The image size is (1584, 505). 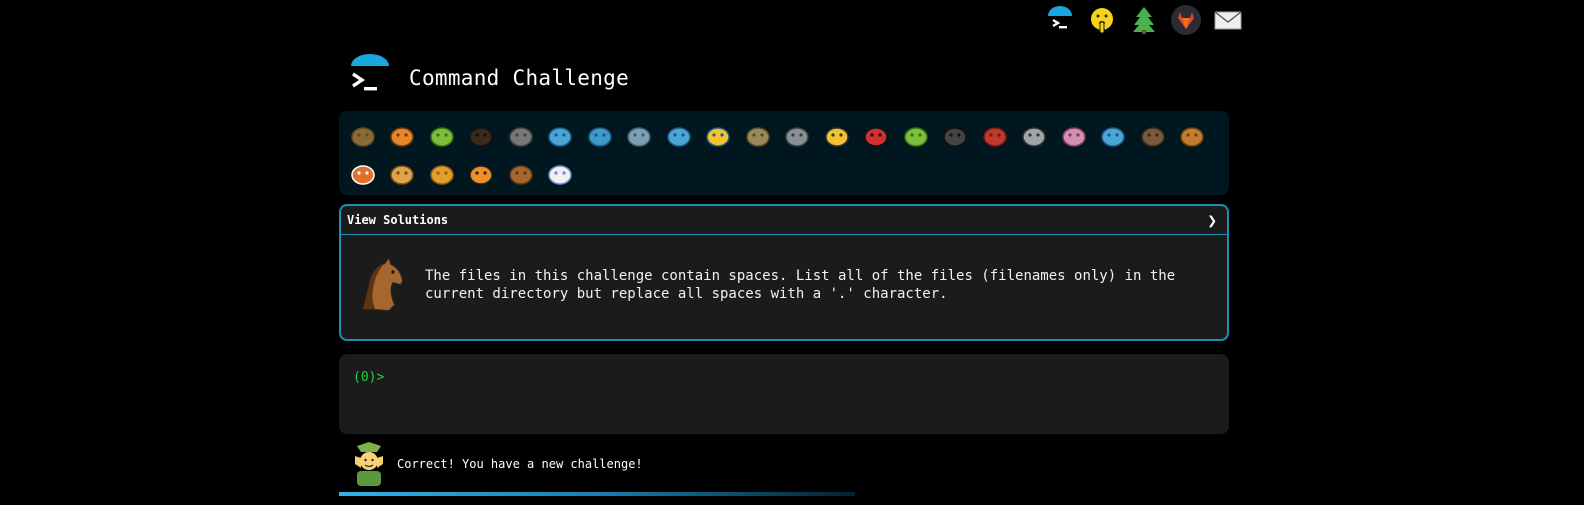 I want to click on spider-web-icon, so click(x=521, y=136).